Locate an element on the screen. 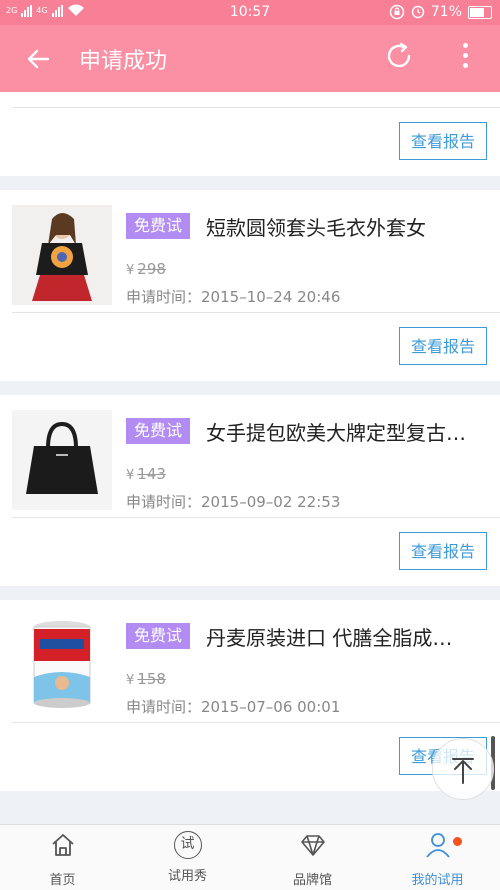 The height and width of the screenshot is (890, 500). back-to-top-button is located at coordinates (463, 769).